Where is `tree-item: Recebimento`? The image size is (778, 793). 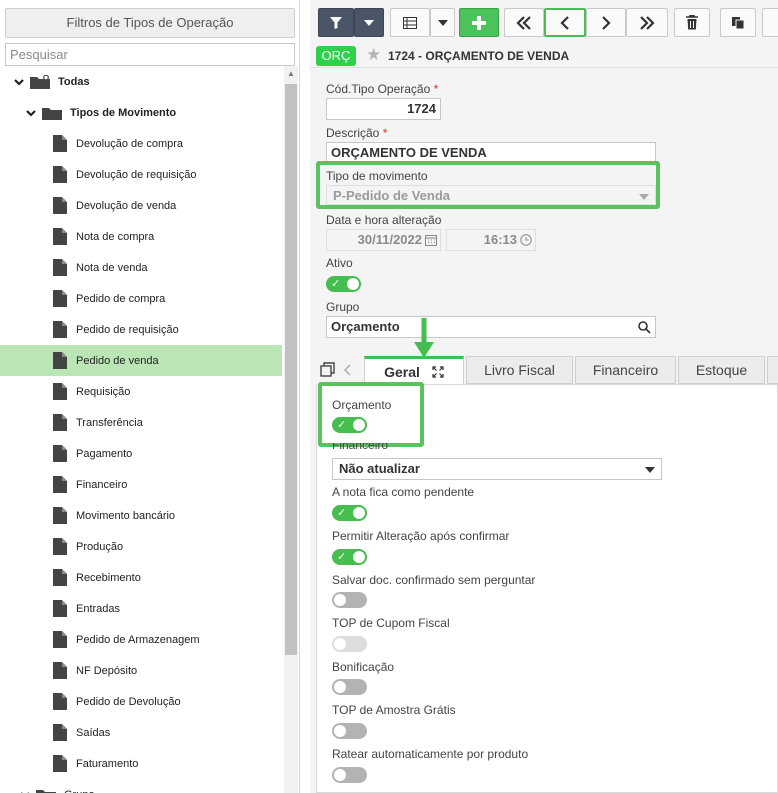
tree-item: Recebimento is located at coordinates (141, 577).